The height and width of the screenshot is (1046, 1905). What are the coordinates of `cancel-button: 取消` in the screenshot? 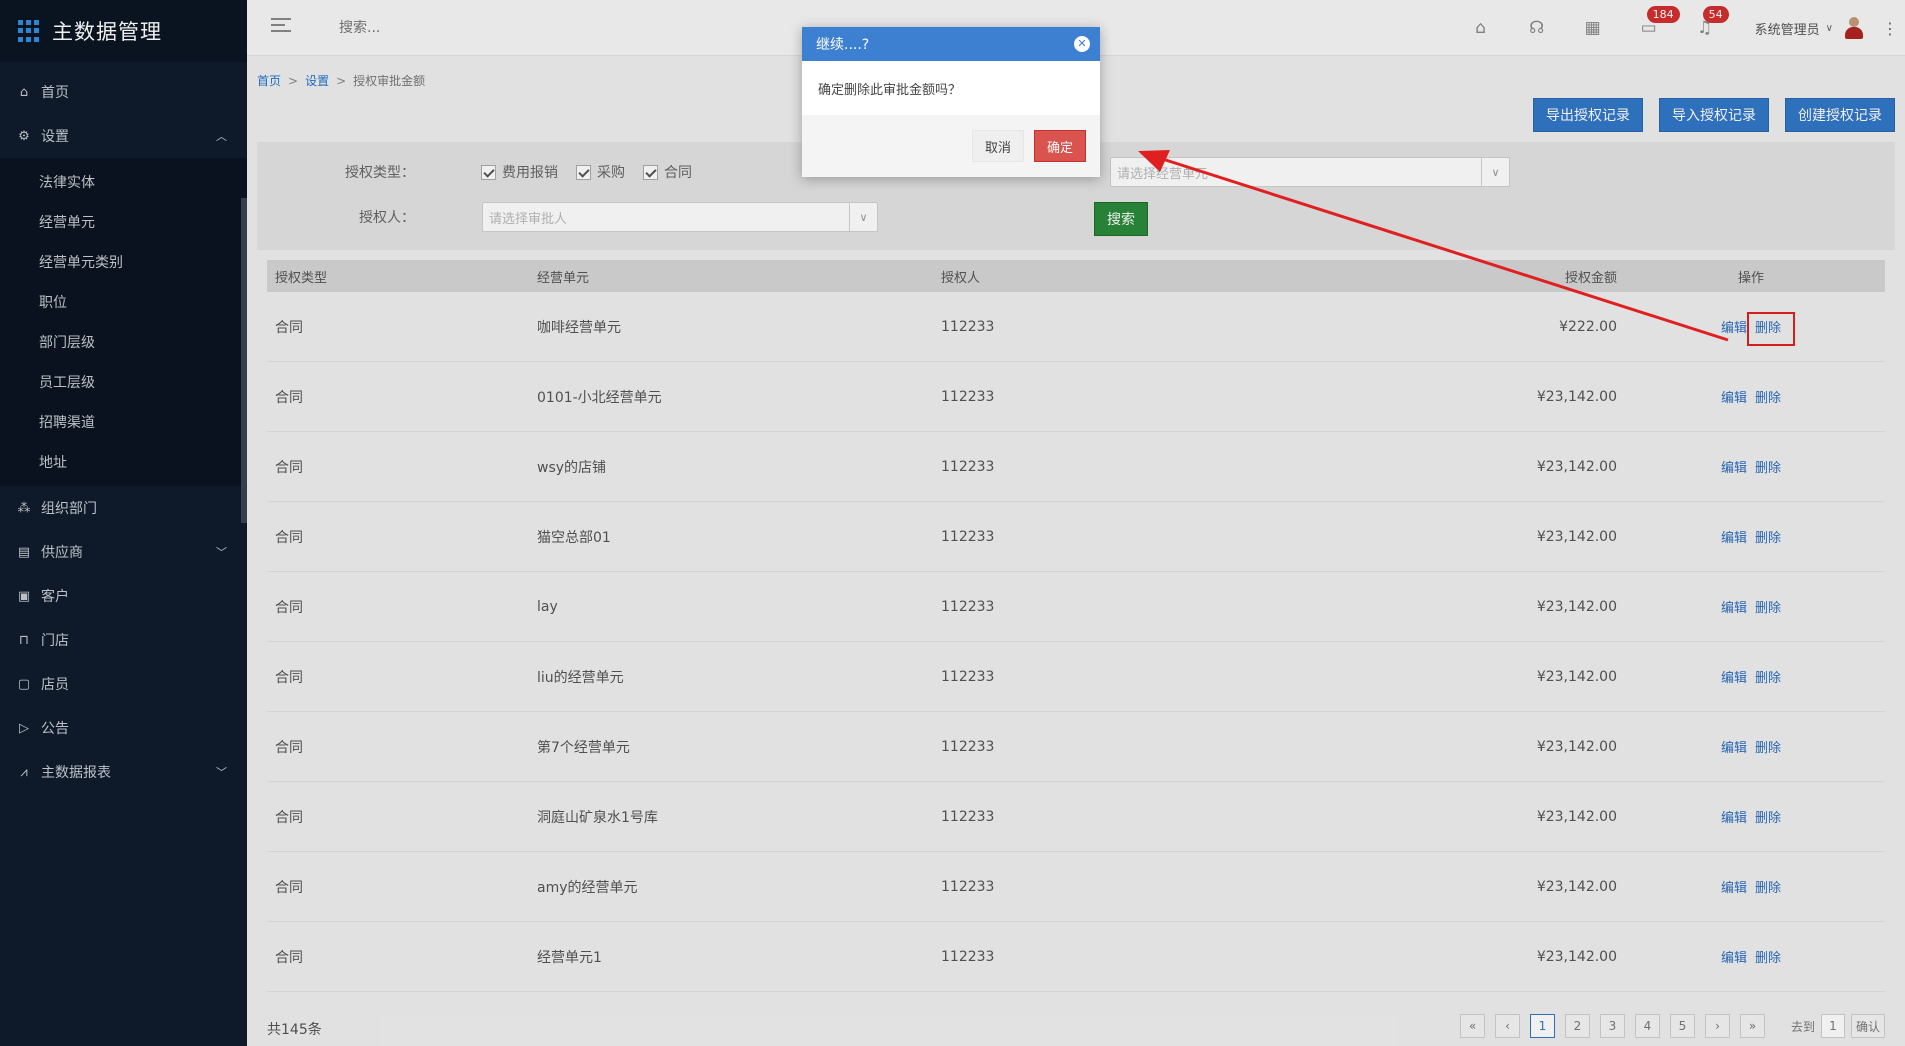 It's located at (997, 146).